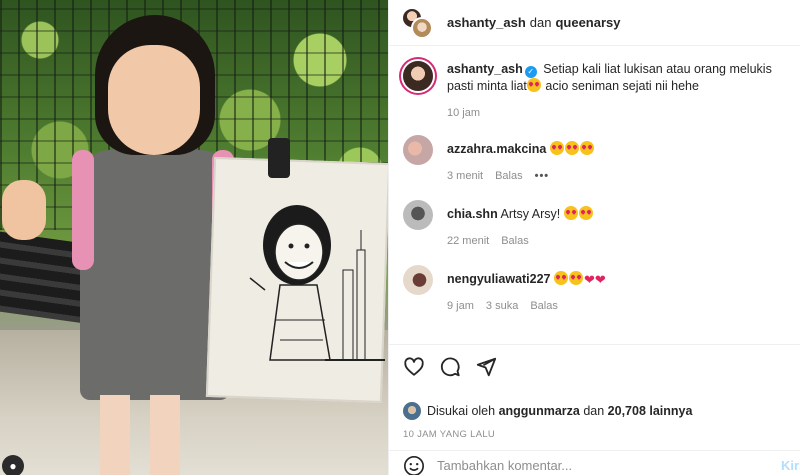 The width and height of the screenshot is (800, 475). I want to click on add-comment-bar: Kirim, so click(594, 462).